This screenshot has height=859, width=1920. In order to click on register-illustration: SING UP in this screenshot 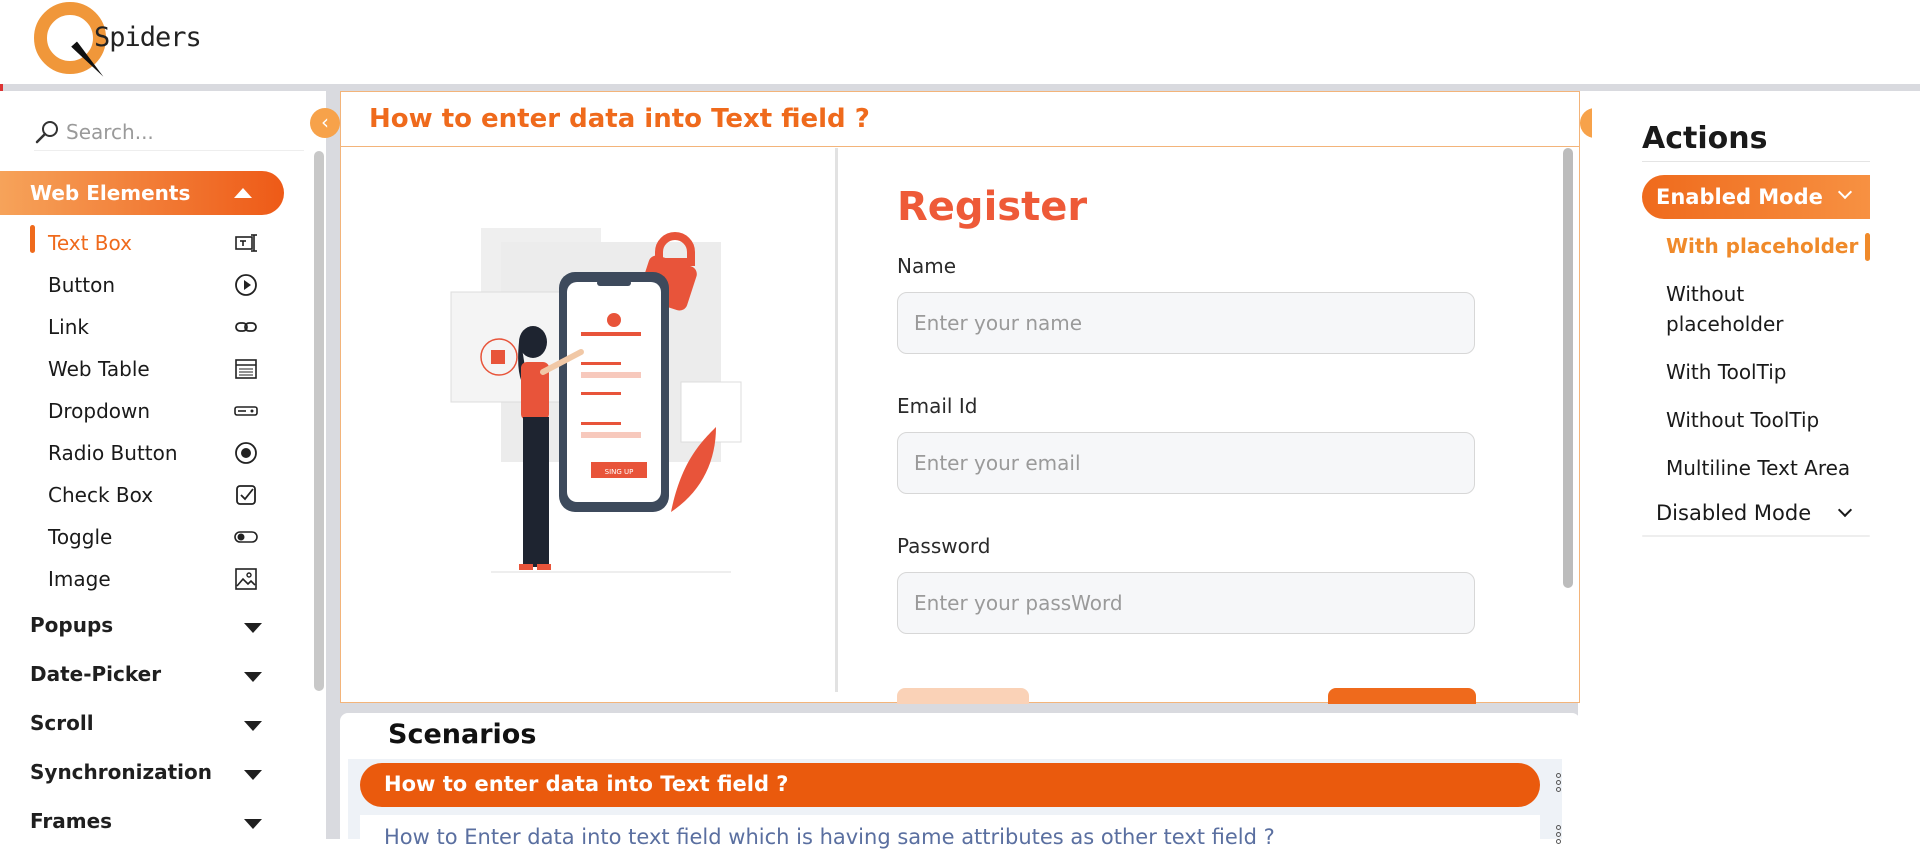, I will do `click(596, 400)`.